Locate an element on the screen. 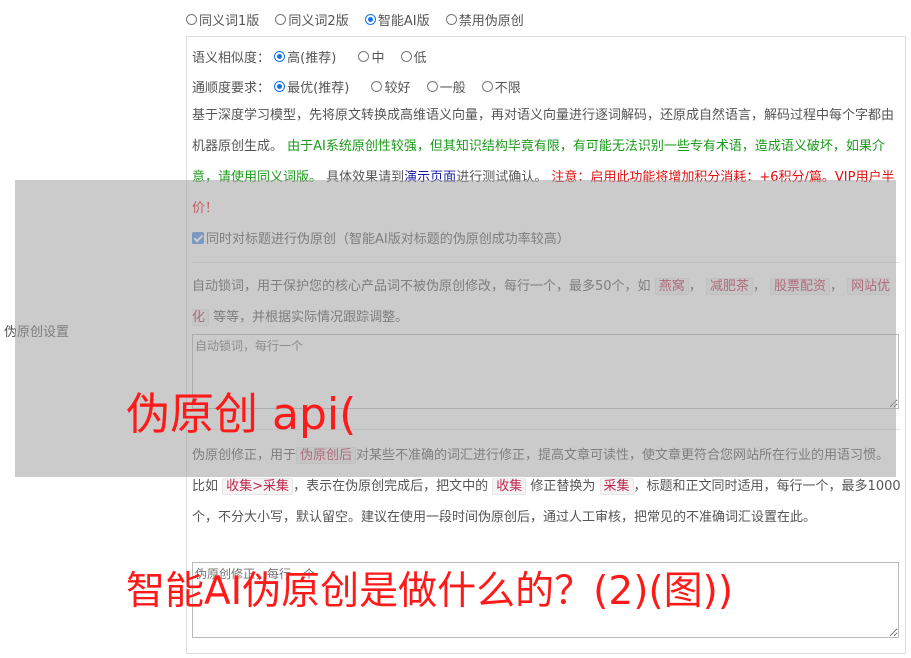 The width and height of the screenshot is (911, 658). mode-option-synonym-1: 同义词1版 is located at coordinates (222, 19).